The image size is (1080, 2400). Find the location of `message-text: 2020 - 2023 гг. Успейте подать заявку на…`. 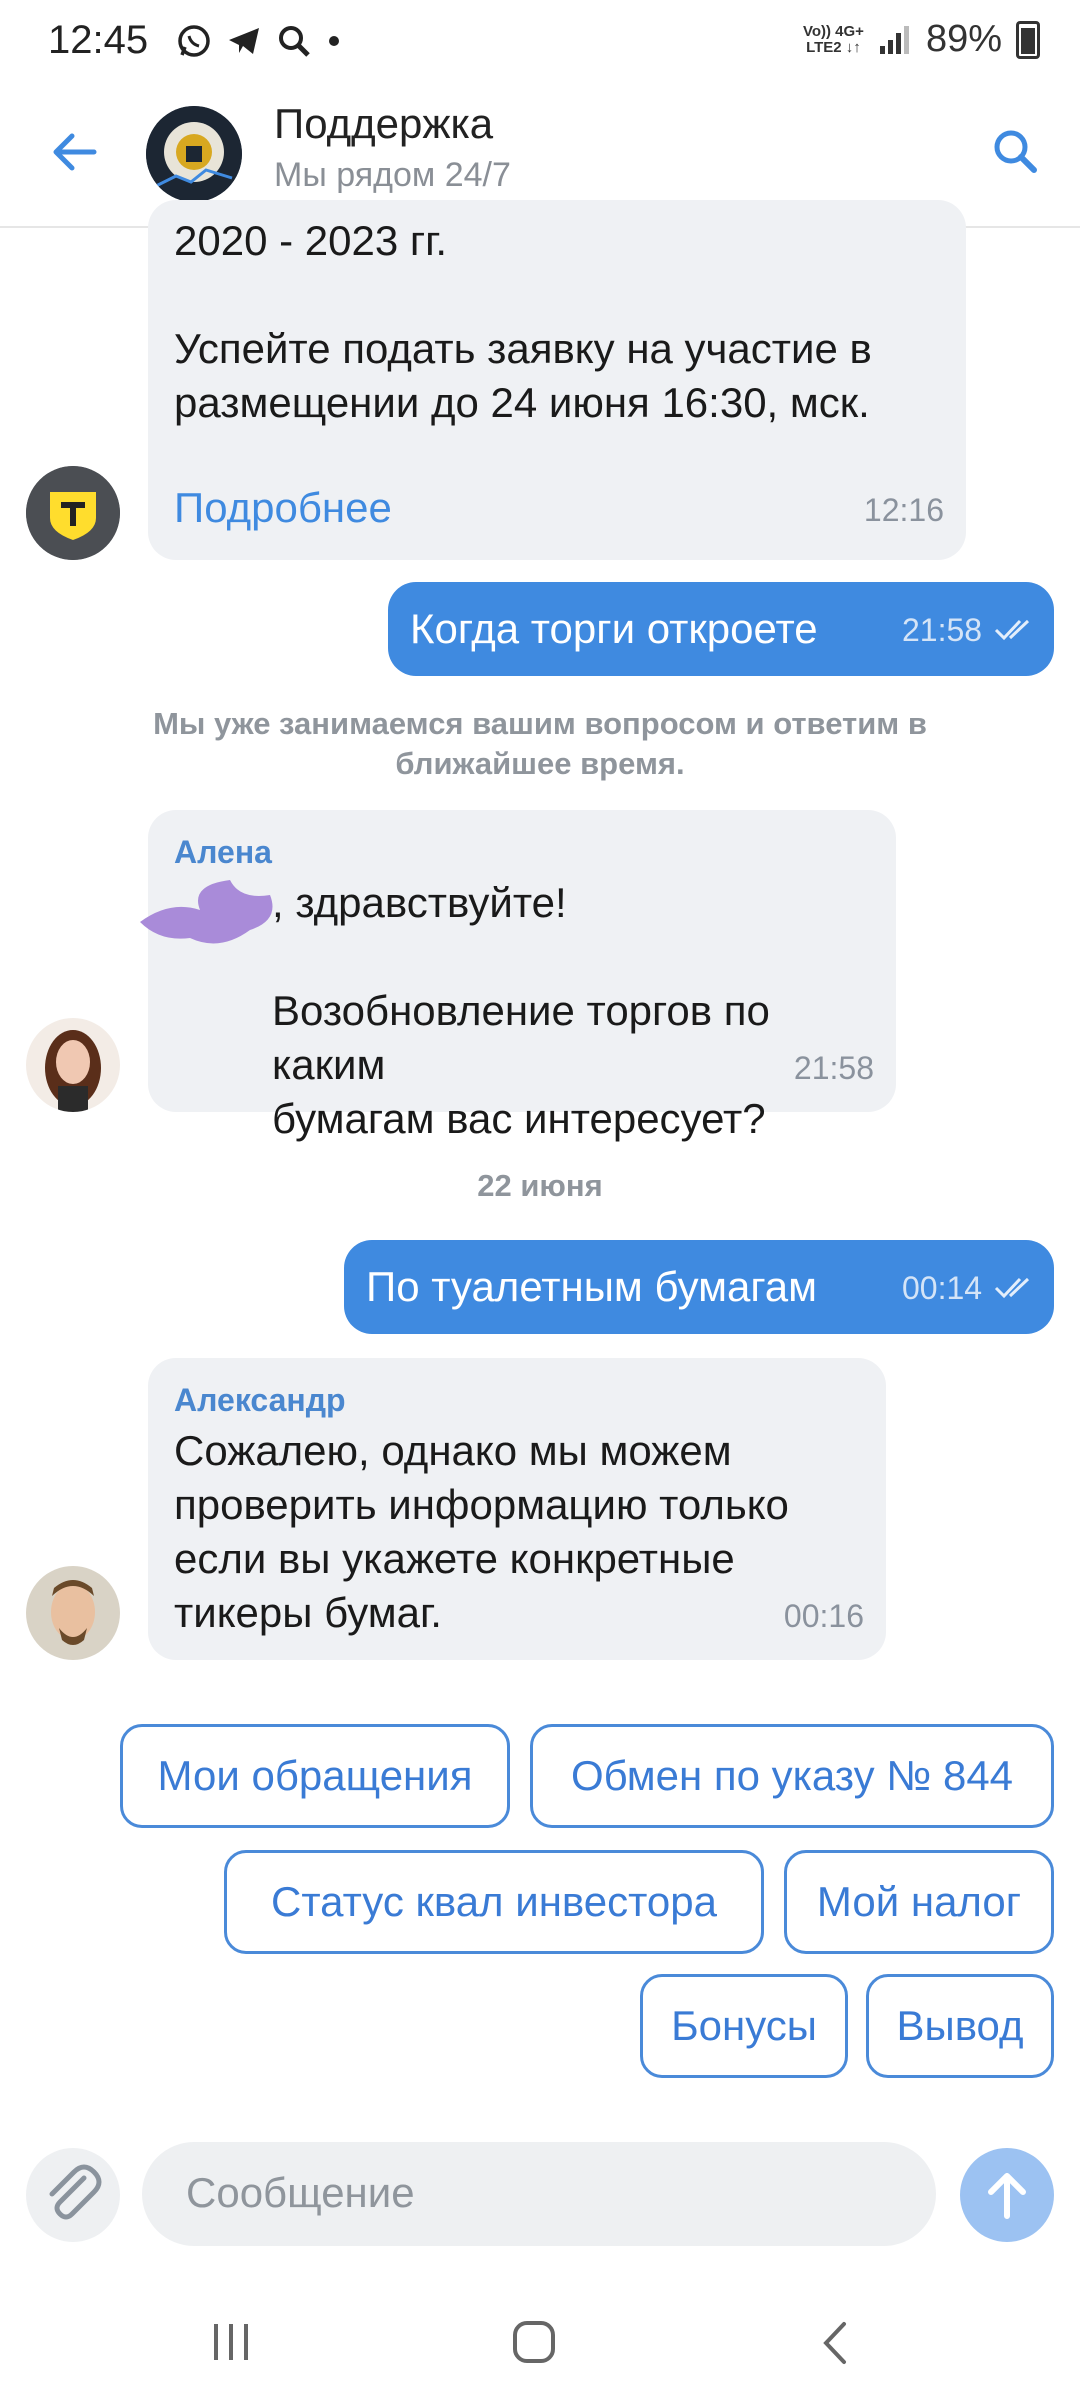

message-text: 2020 - 2023 гг. Успейте подать заявку на… is located at coordinates (523, 321).